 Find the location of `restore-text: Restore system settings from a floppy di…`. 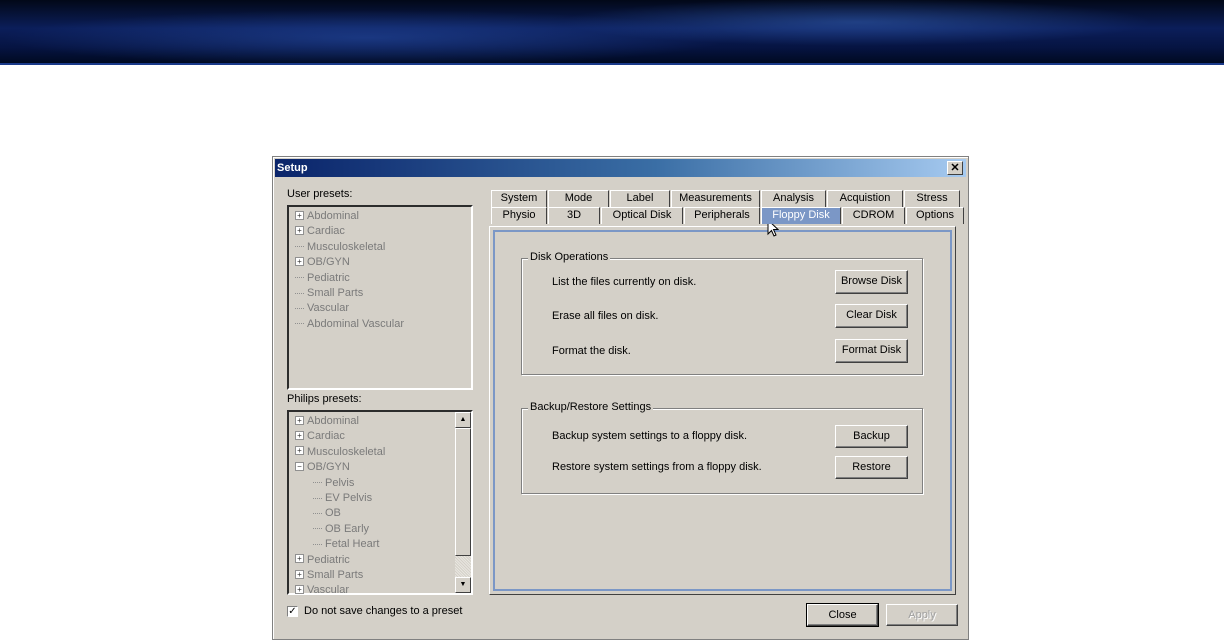

restore-text: Restore system settings from a floppy di… is located at coordinates (657, 467).